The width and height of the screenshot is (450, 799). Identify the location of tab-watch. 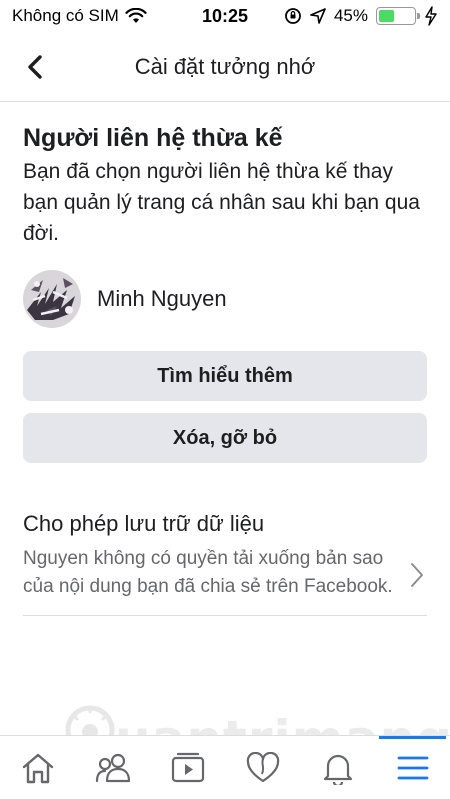
(187, 767).